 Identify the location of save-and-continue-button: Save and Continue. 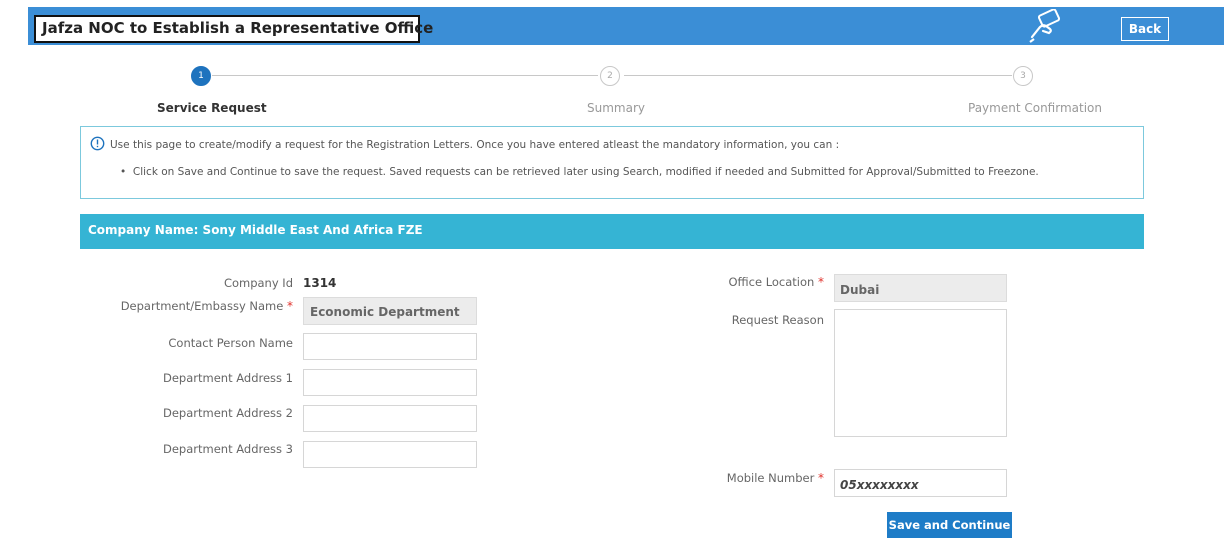
(949, 525).